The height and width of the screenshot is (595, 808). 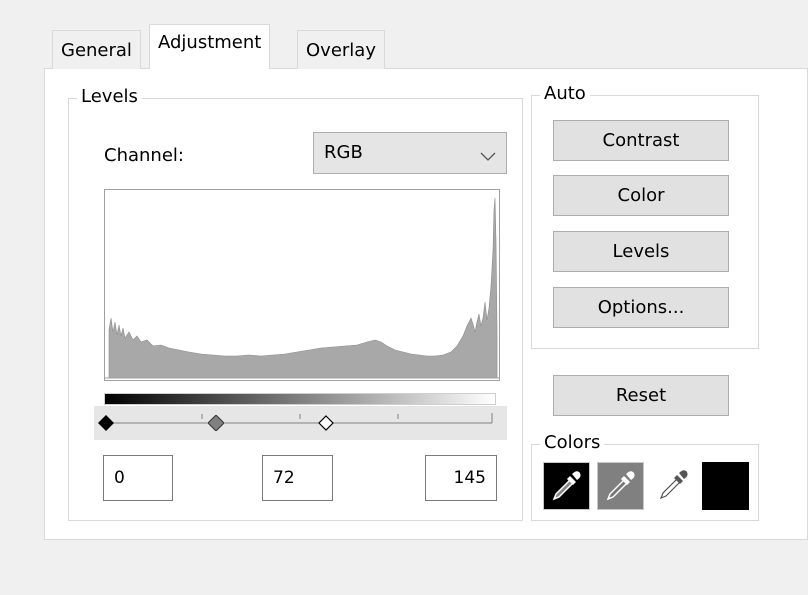 What do you see at coordinates (210, 42) in the screenshot?
I see `tab-adjustment-label: Adjustment` at bounding box center [210, 42].